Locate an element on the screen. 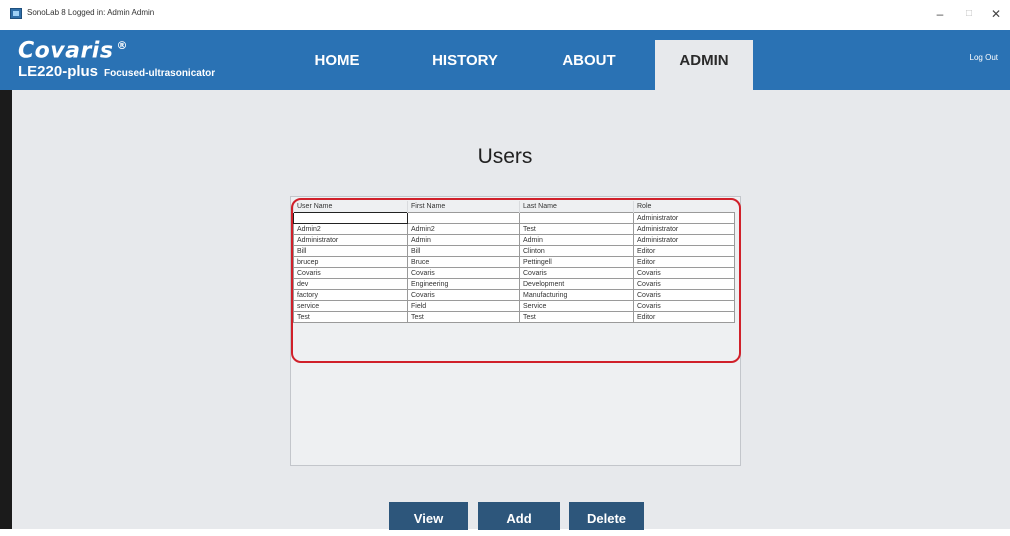  last-name-cell is located at coordinates (576, 218).